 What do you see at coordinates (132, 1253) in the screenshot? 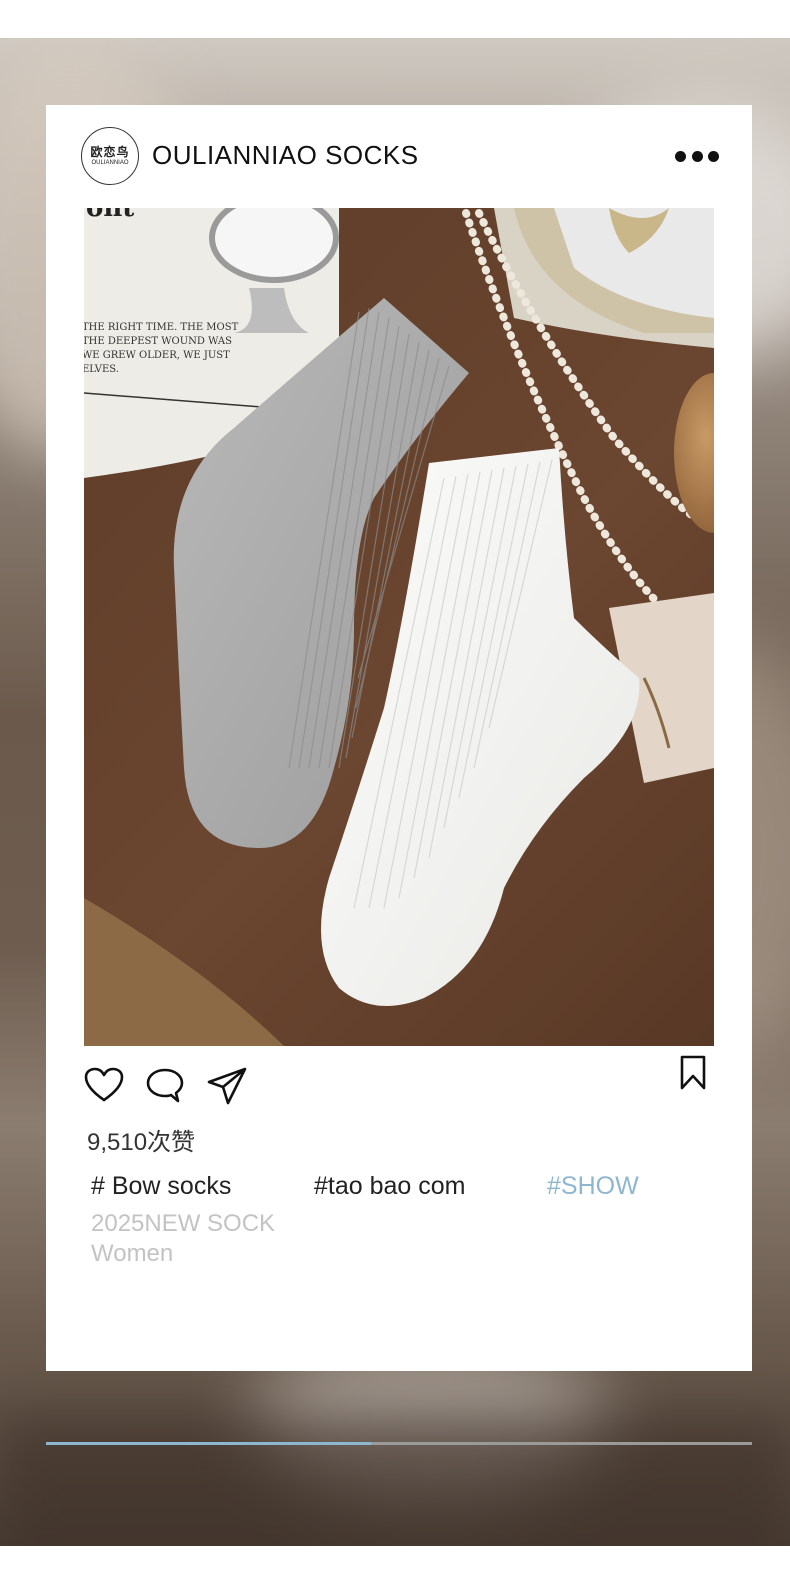
I see `caption-line-2: Women` at bounding box center [132, 1253].